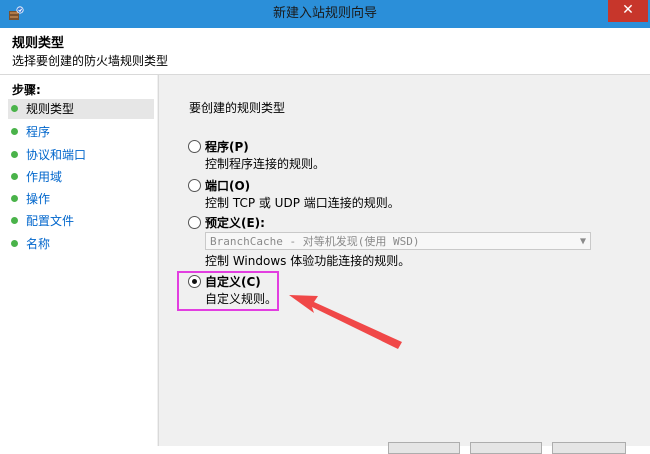  What do you see at coordinates (194, 281) in the screenshot?
I see `radio-custom` at bounding box center [194, 281].